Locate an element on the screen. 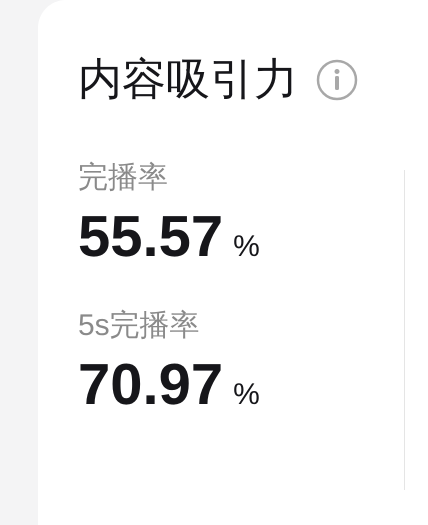  card-title: 内容吸引力 is located at coordinates (188, 80).